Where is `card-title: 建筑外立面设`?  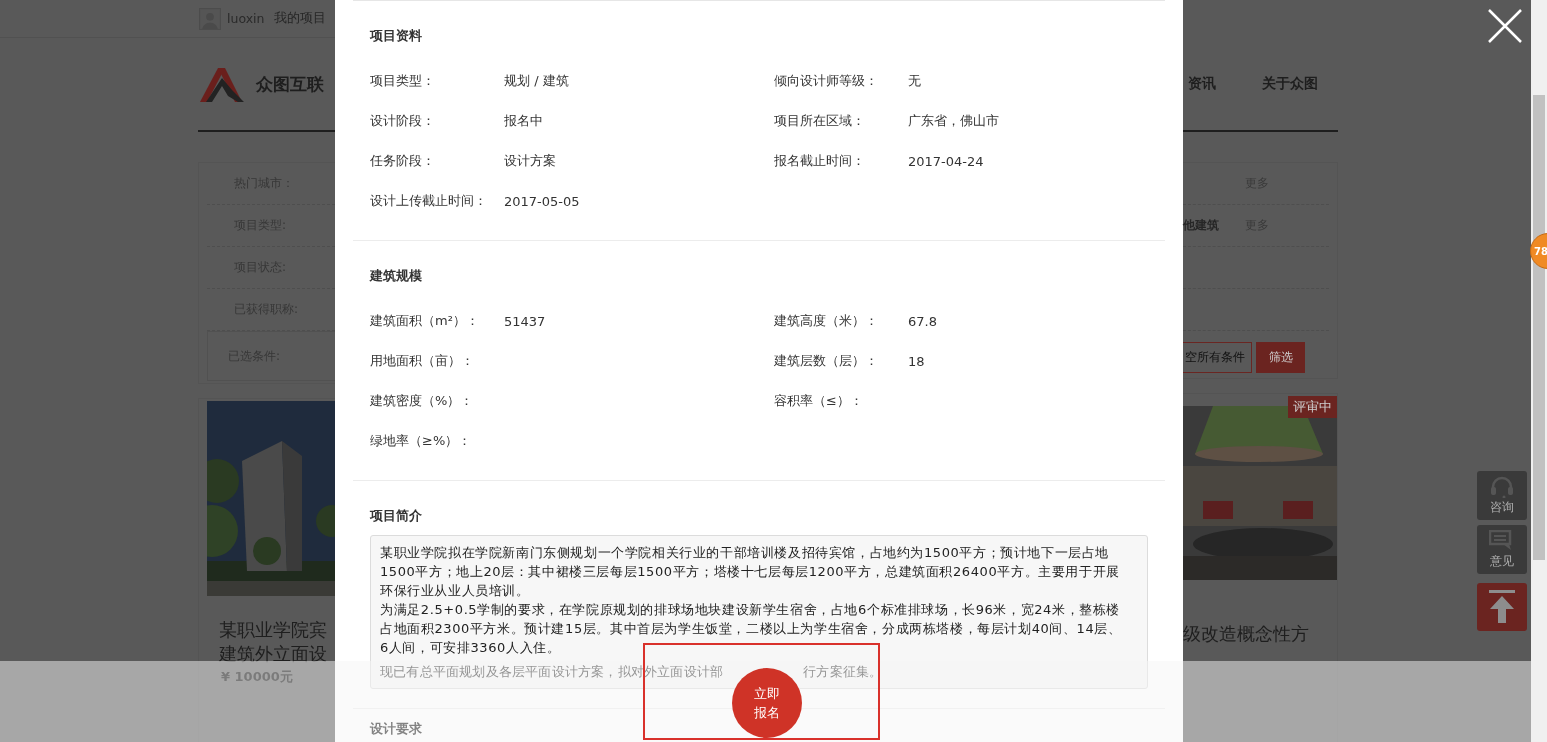 card-title: 建筑外立面设 is located at coordinates (273, 654).